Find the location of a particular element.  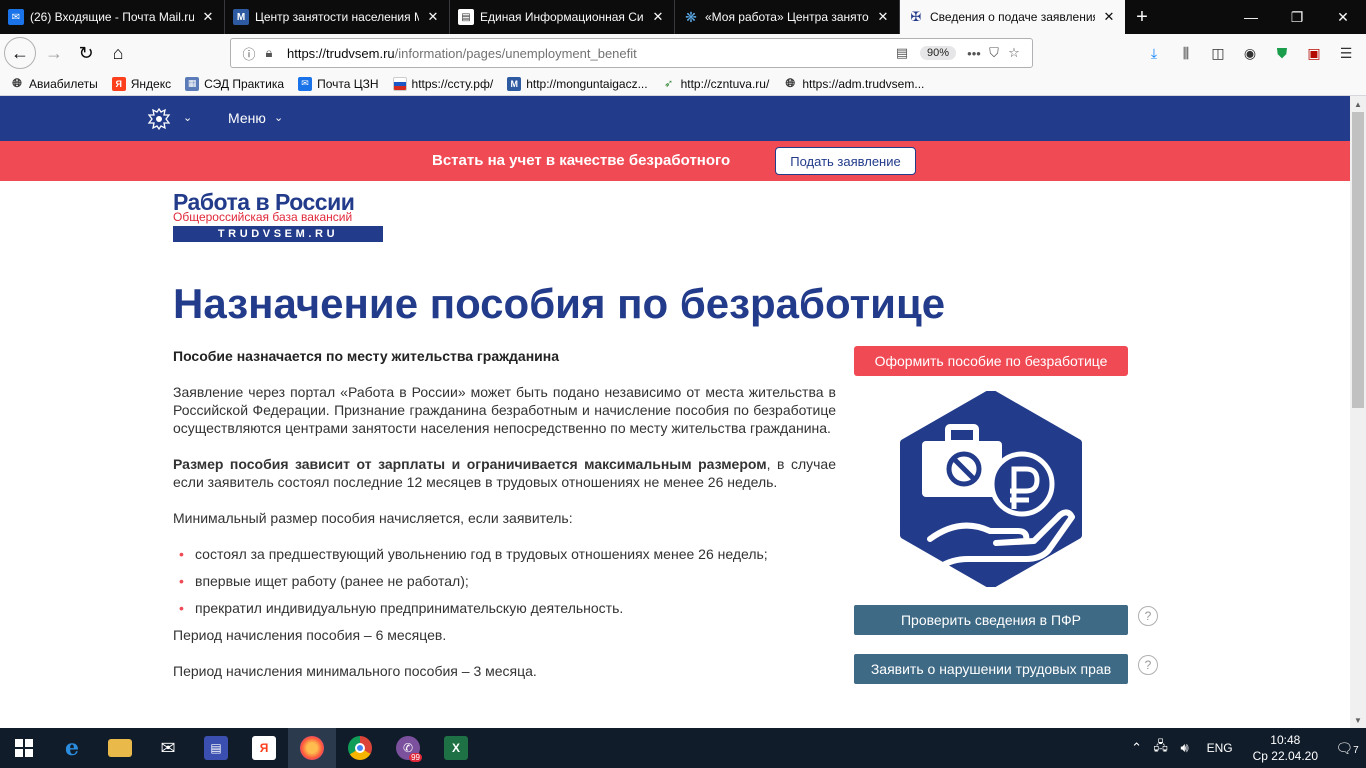

scroll-down-arrow-icon: ▼ is located at coordinates (1358, 720).